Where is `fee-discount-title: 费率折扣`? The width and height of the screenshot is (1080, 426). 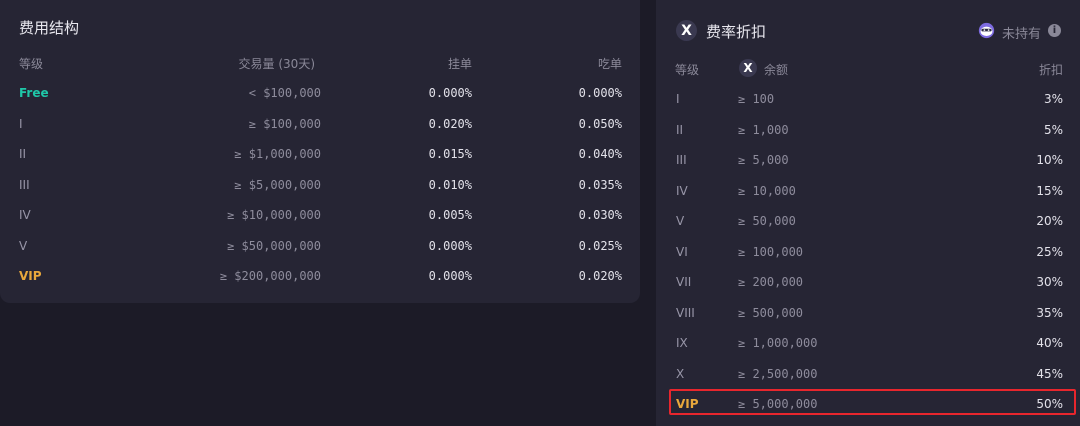 fee-discount-title: 费率折扣 is located at coordinates (736, 32).